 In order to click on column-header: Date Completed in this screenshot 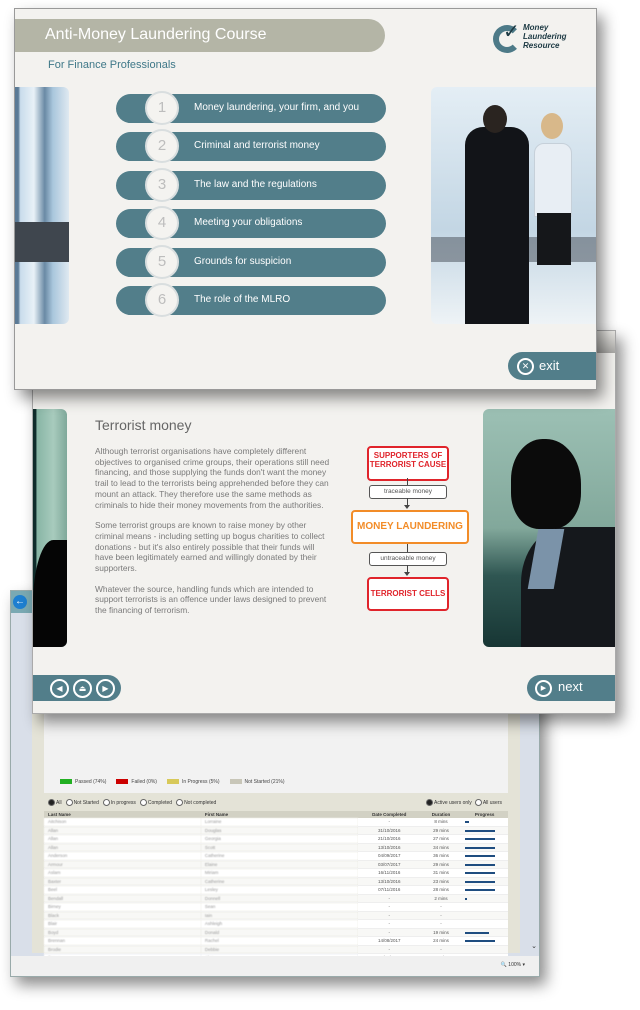, I will do `click(389, 814)`.